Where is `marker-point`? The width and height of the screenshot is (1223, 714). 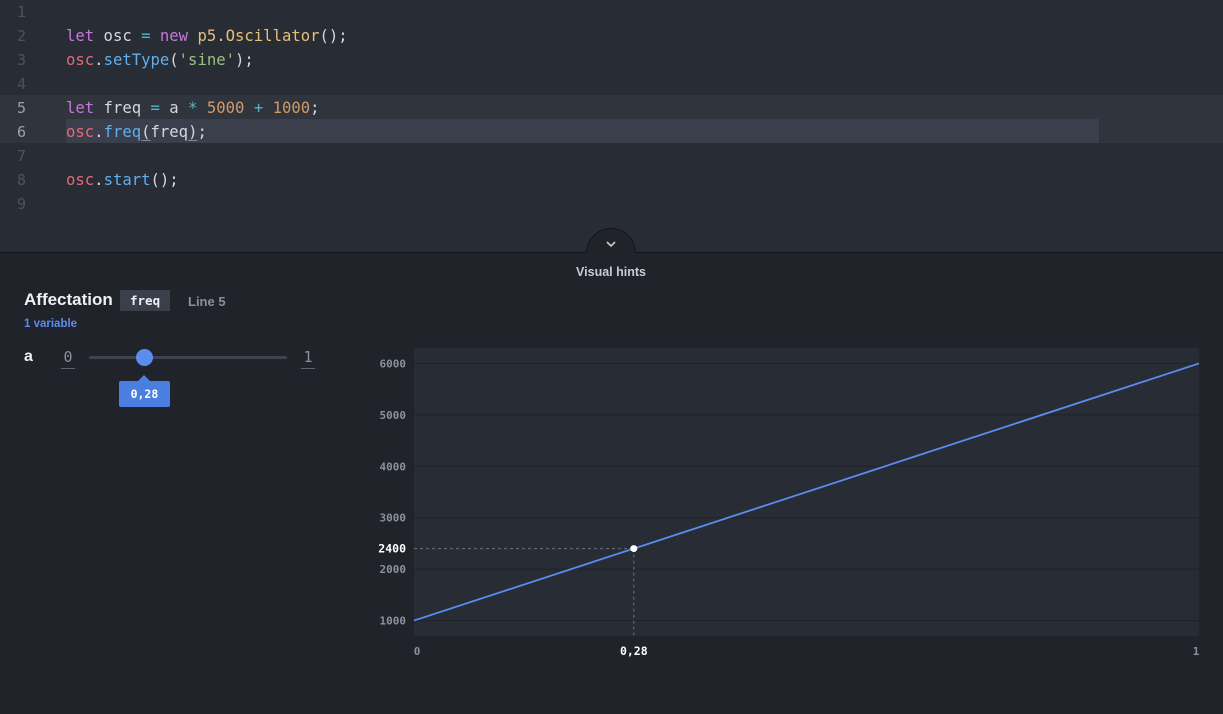 marker-point is located at coordinates (634, 549).